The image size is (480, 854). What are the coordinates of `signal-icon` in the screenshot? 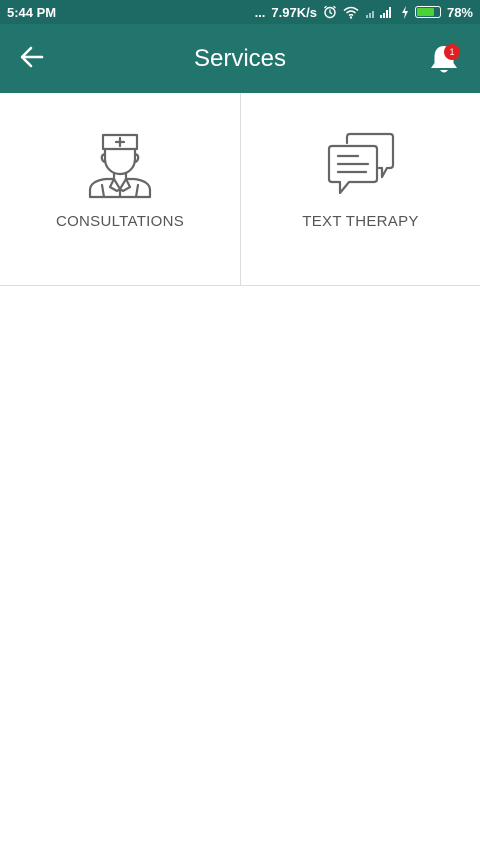 It's located at (380, 12).